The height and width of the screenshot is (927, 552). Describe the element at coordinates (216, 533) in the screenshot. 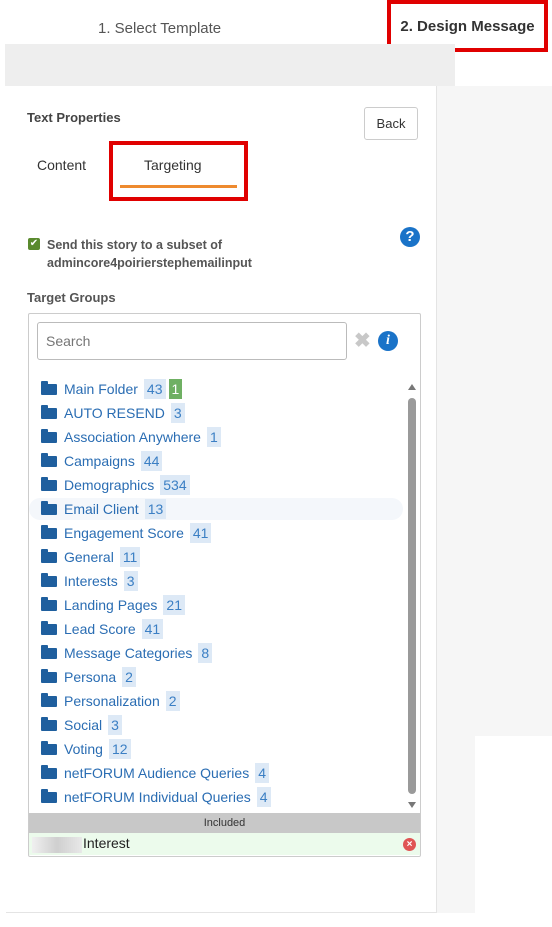

I see `folder-row: Engagement Score 41` at that location.